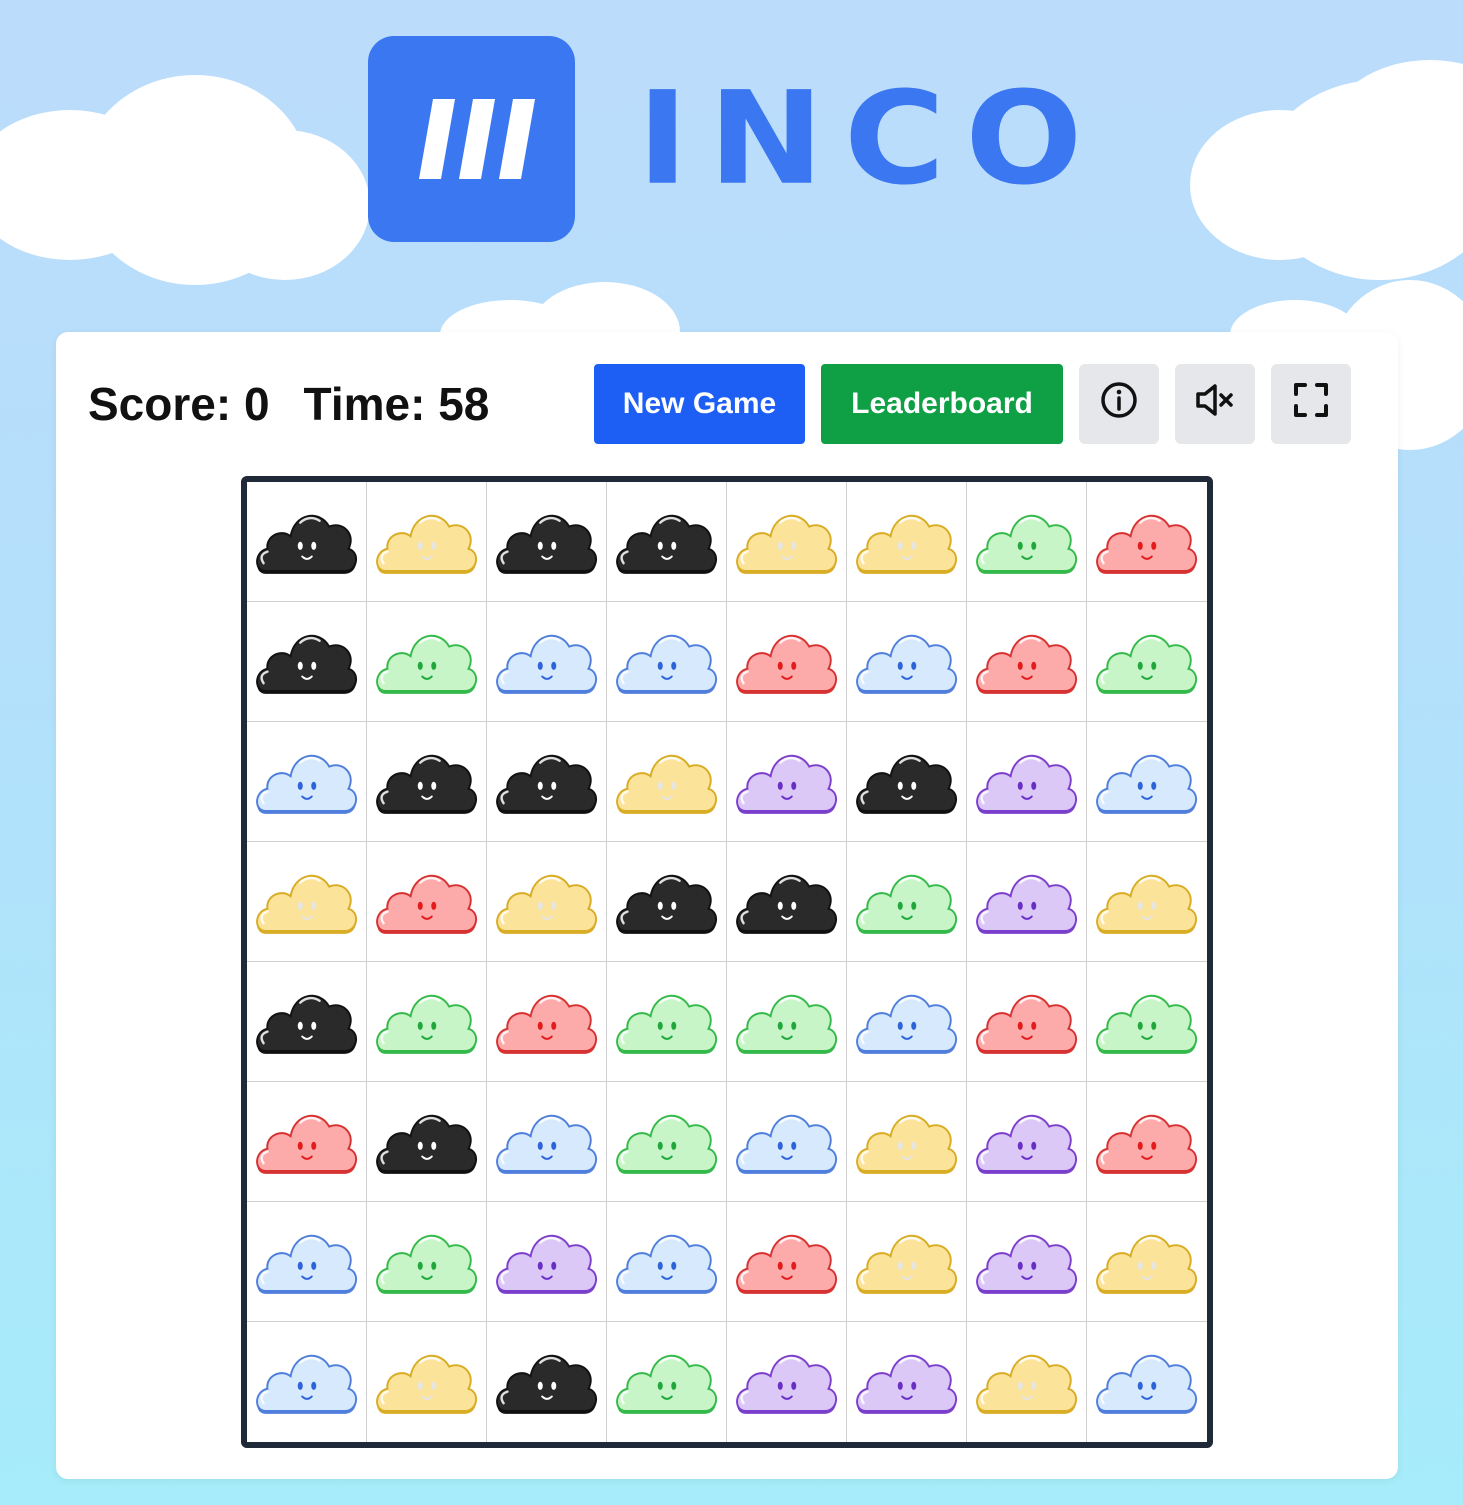 This screenshot has width=1463, height=1505. I want to click on fullscreen-button, so click(1311, 404).